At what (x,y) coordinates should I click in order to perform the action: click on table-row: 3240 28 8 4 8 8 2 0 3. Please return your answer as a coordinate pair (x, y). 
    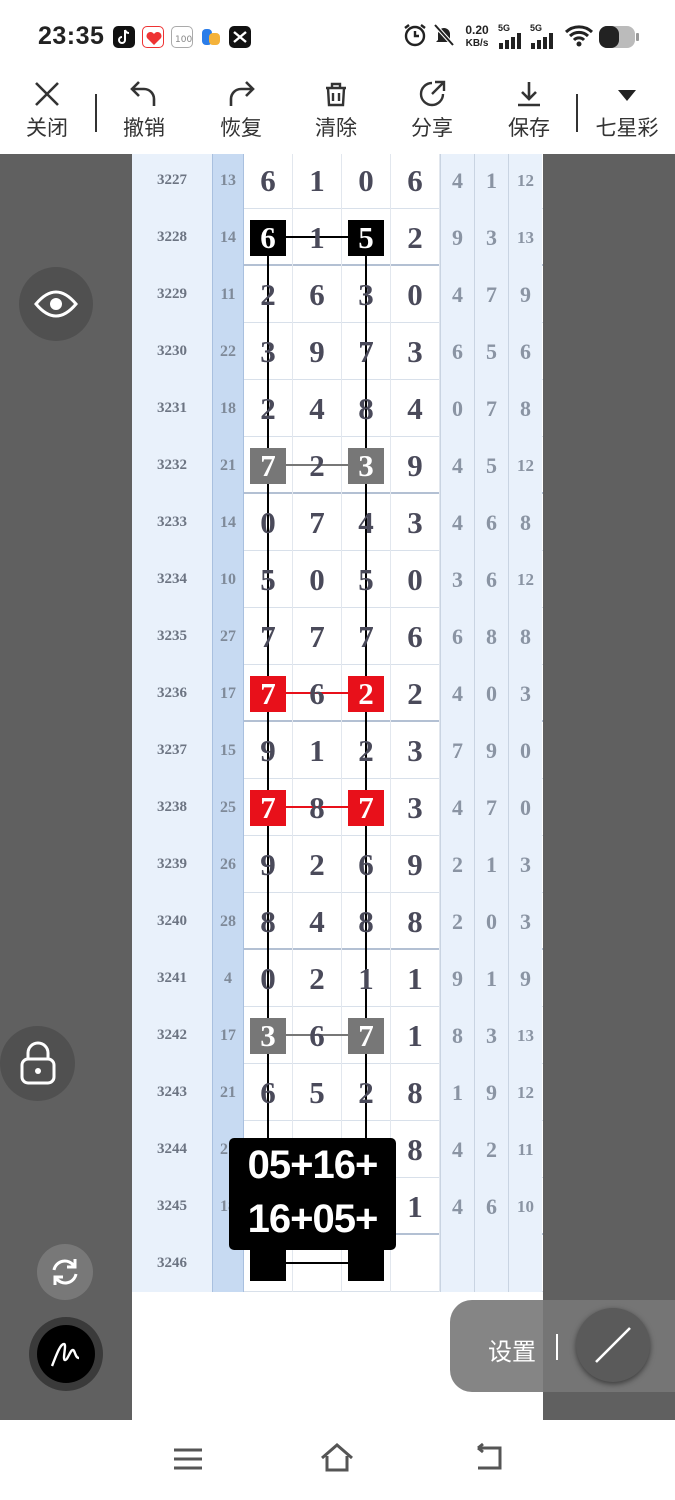
    Looking at the image, I should click on (337, 921).